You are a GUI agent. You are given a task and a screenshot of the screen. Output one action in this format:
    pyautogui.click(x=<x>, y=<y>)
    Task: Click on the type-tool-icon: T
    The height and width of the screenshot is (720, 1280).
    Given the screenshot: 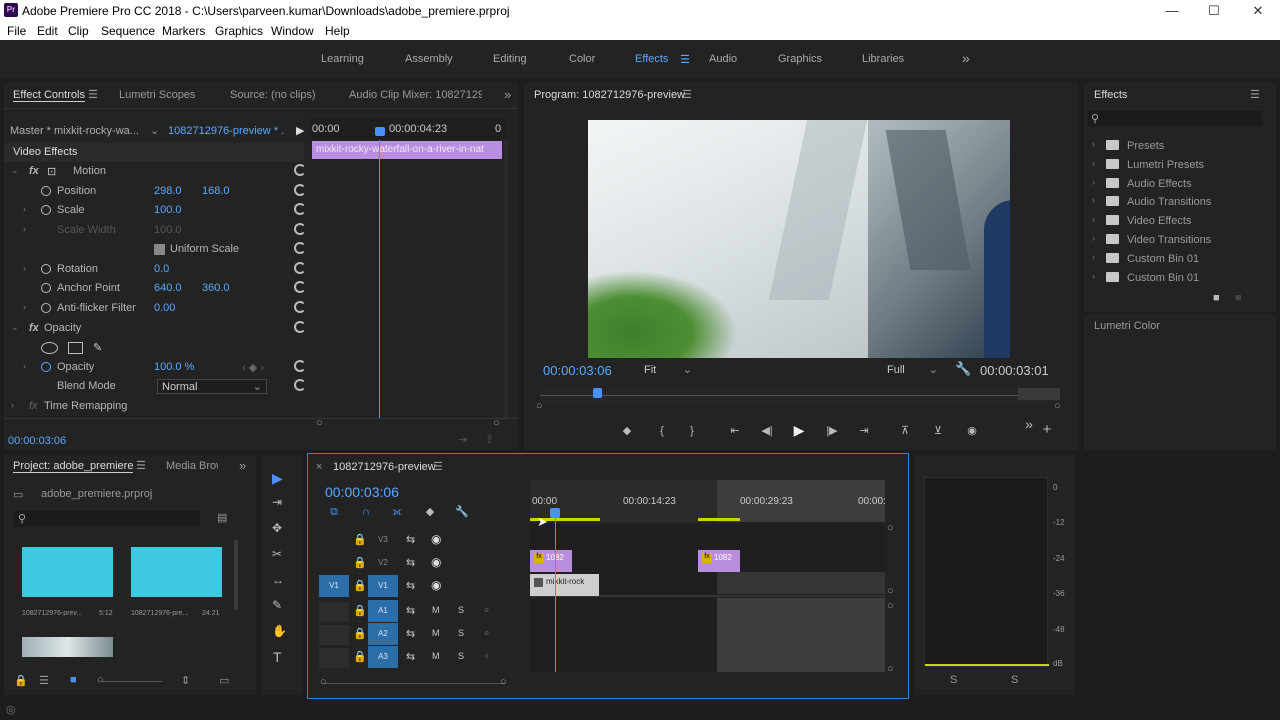 What is the action you would take?
    pyautogui.click(x=277, y=657)
    